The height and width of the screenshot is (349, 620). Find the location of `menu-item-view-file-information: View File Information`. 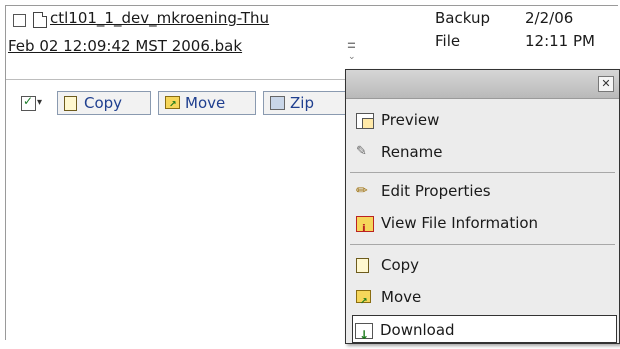

menu-item-view-file-information: View File Information is located at coordinates (484, 226).